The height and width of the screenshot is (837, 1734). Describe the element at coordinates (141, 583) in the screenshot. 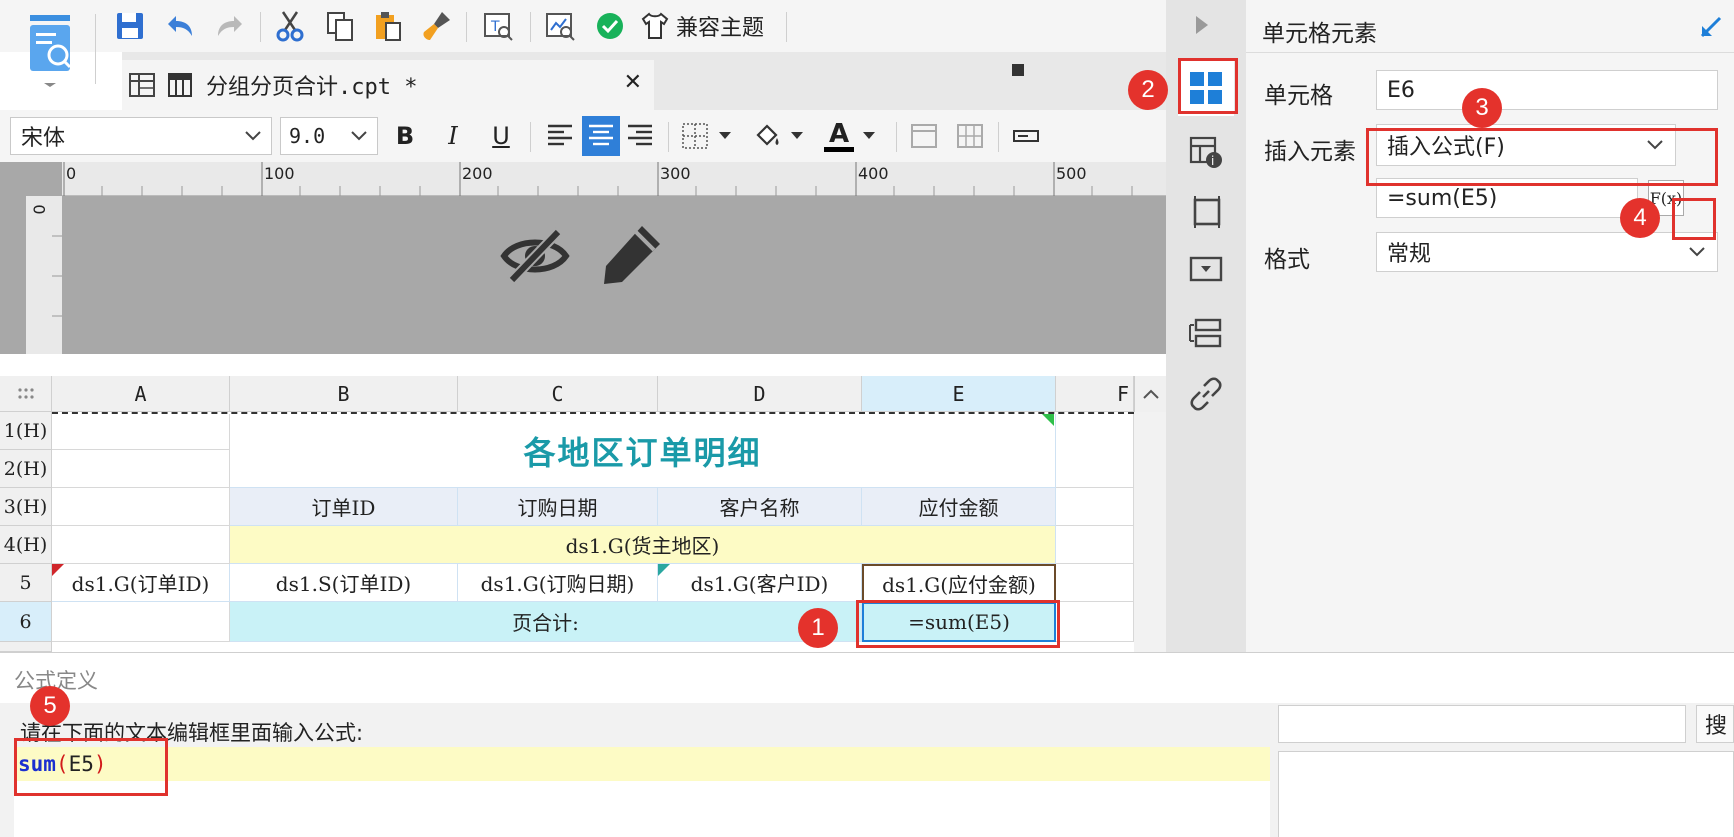

I see `data-cell: ds1.G(订单ID)` at that location.